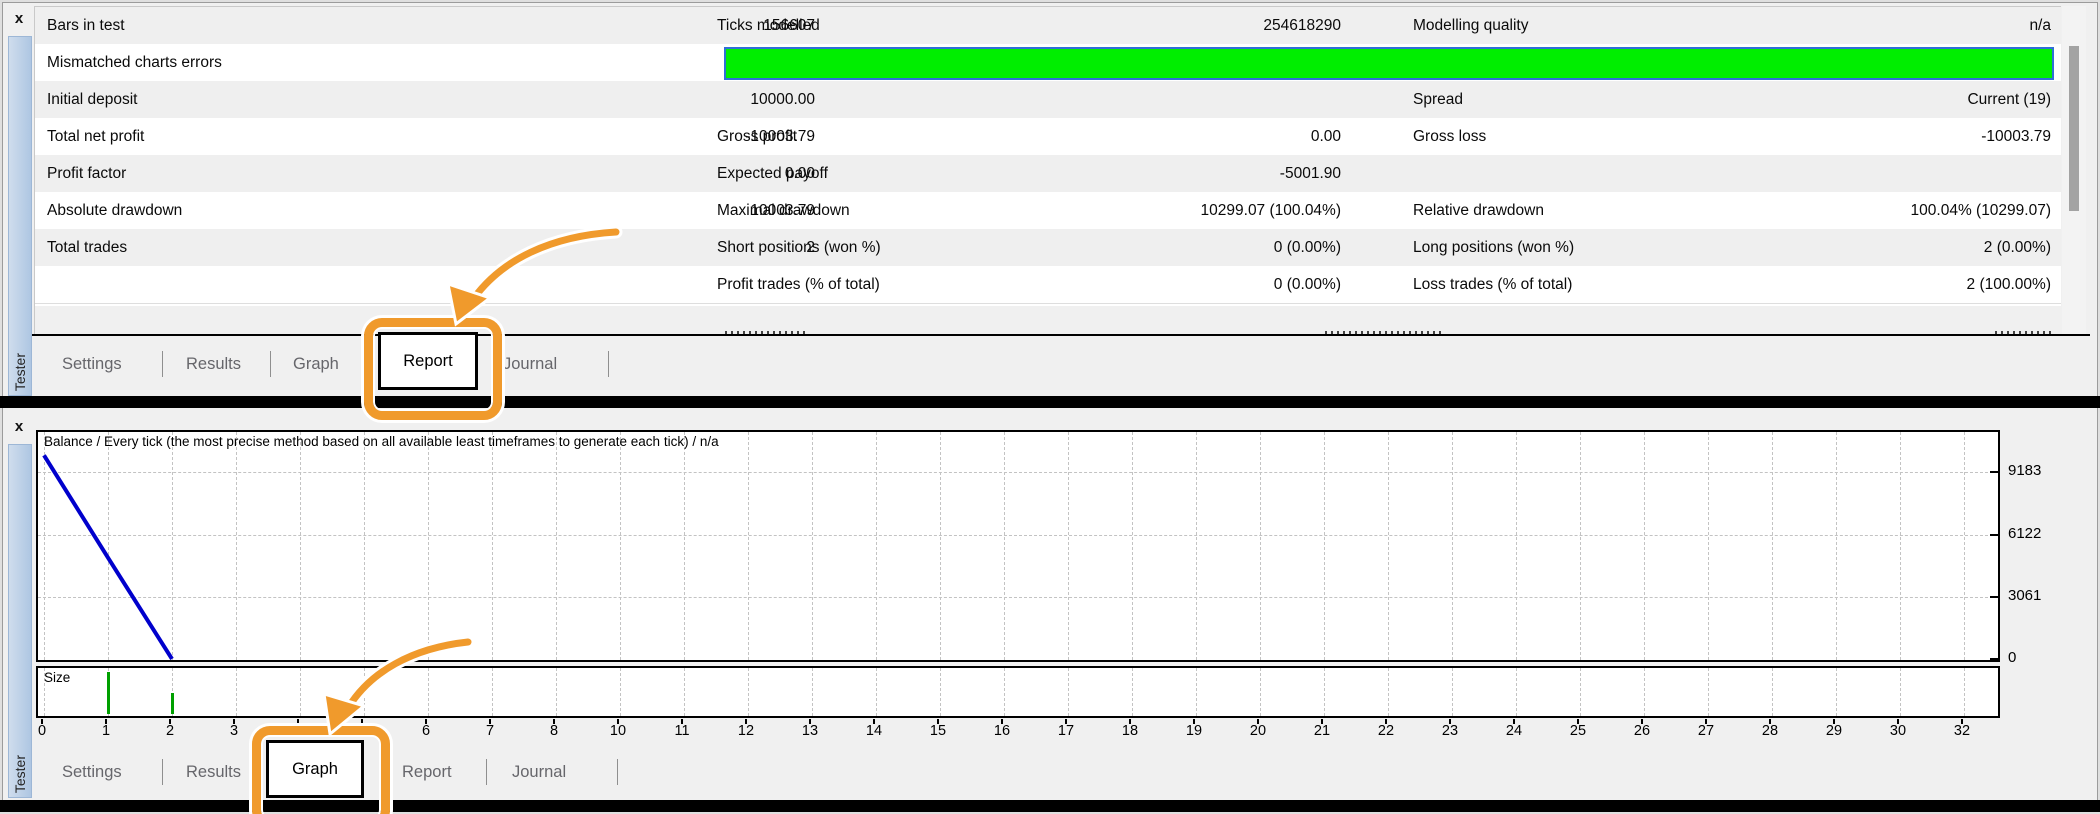 Image resolution: width=2100 pixels, height=814 pixels. What do you see at coordinates (1471, 25) in the screenshot?
I see `stat-label: Modelling quality` at bounding box center [1471, 25].